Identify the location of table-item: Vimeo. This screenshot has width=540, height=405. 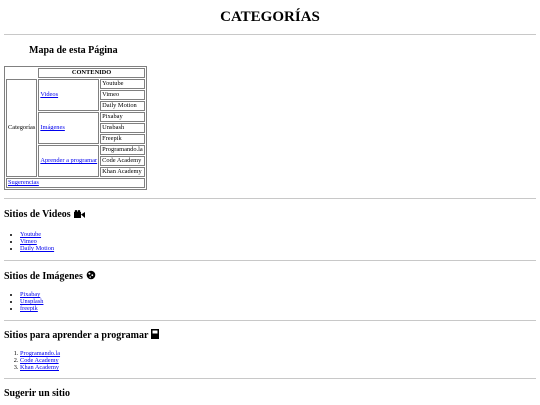
(122, 95).